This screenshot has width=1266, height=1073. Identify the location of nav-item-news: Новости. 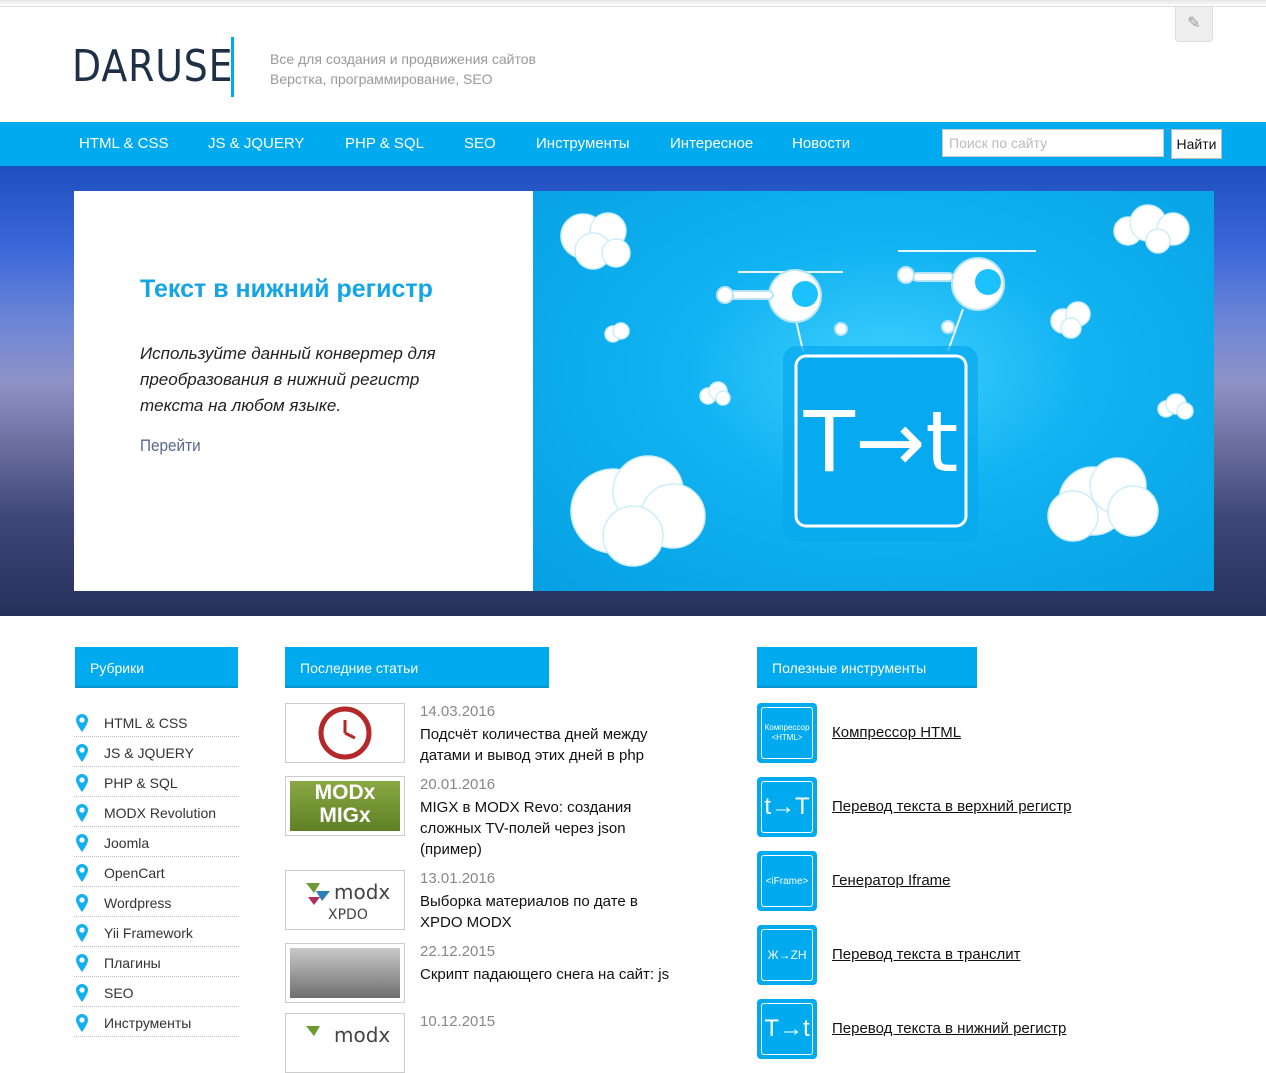
(821, 143).